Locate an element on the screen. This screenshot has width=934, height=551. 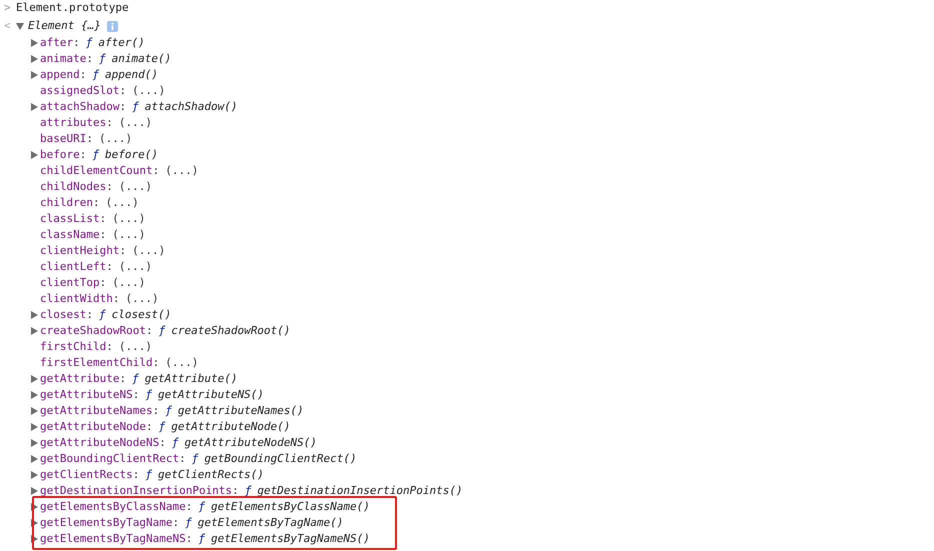
property-name: getElementsByClassName is located at coordinates (113, 507).